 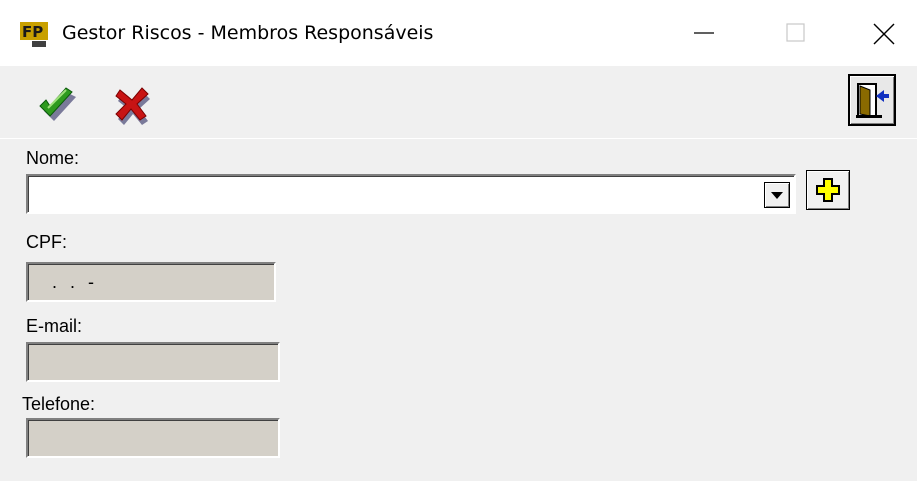 What do you see at coordinates (32, 32) in the screenshot?
I see `svg-text: FP` at bounding box center [32, 32].